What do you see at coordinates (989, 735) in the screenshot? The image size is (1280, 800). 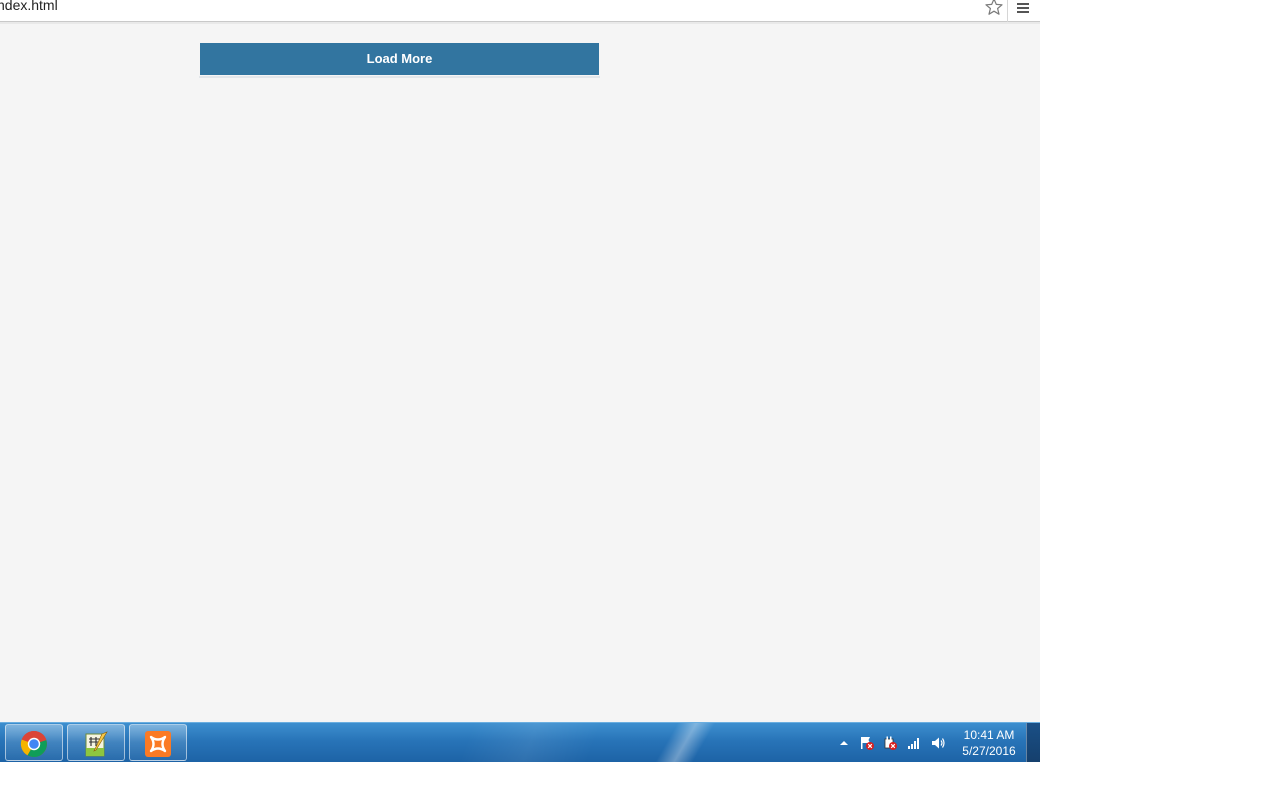 I see `clock-time: 10:41 AM` at bounding box center [989, 735].